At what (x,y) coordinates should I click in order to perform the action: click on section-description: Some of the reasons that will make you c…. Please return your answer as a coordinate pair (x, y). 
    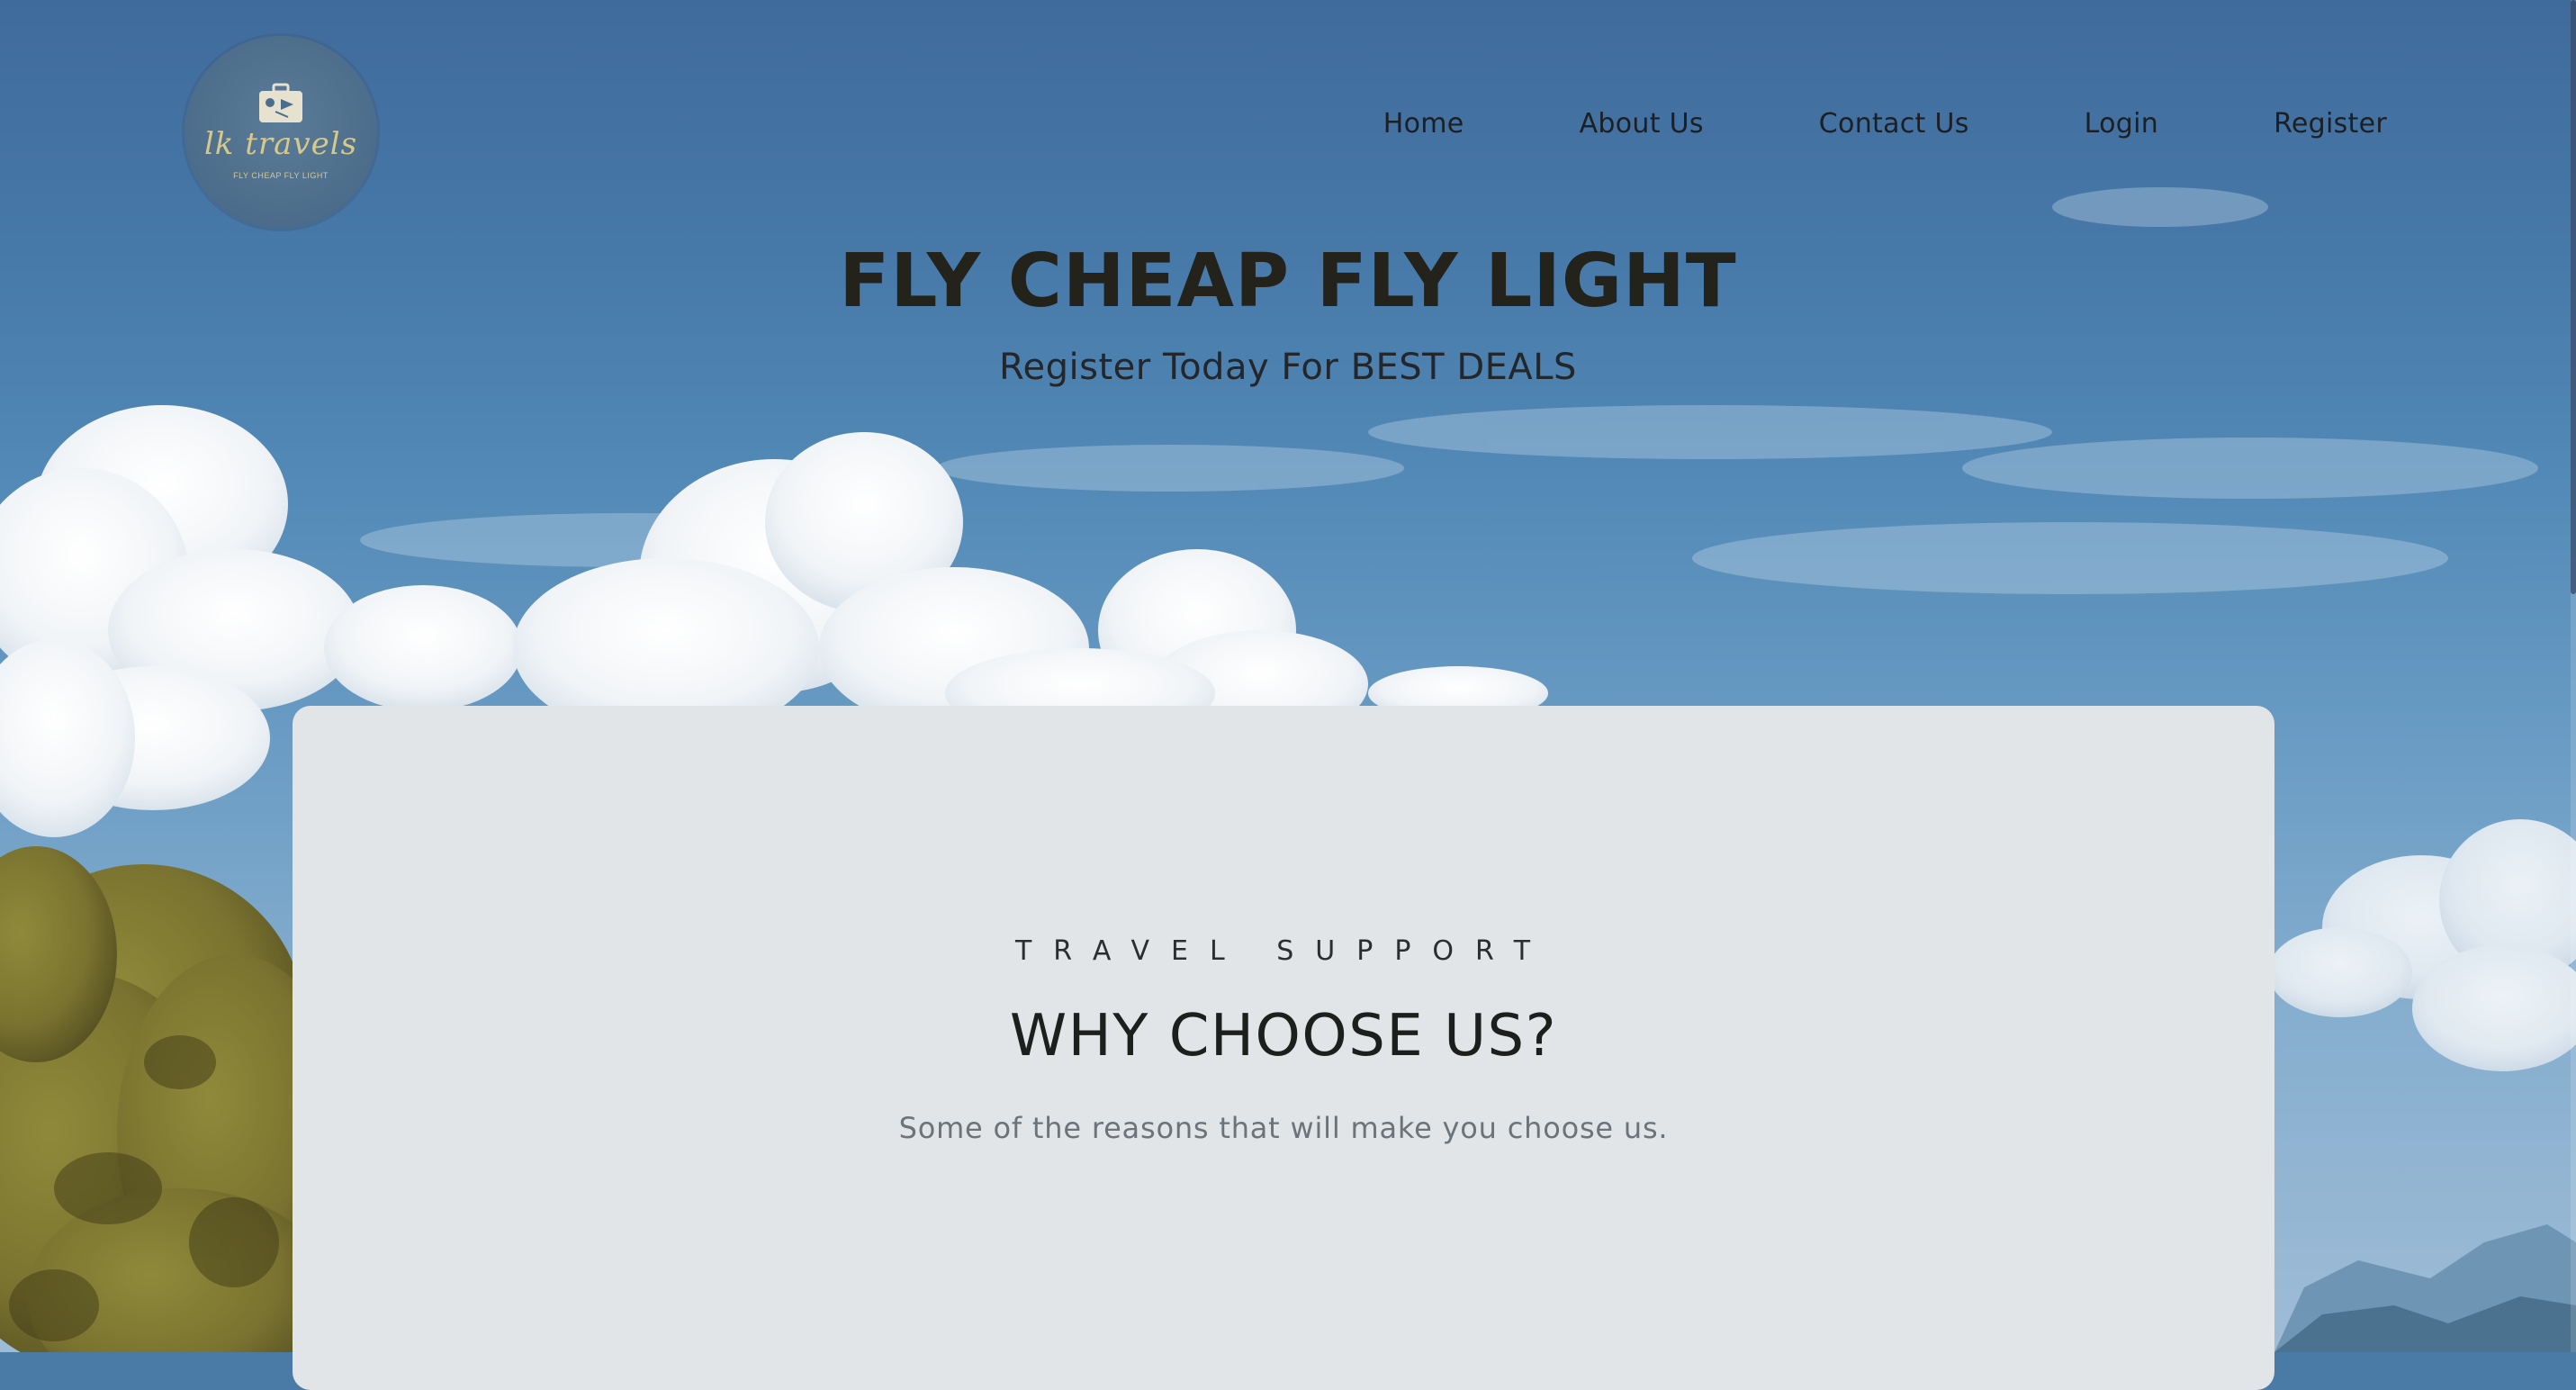
    Looking at the image, I should click on (1283, 1128).